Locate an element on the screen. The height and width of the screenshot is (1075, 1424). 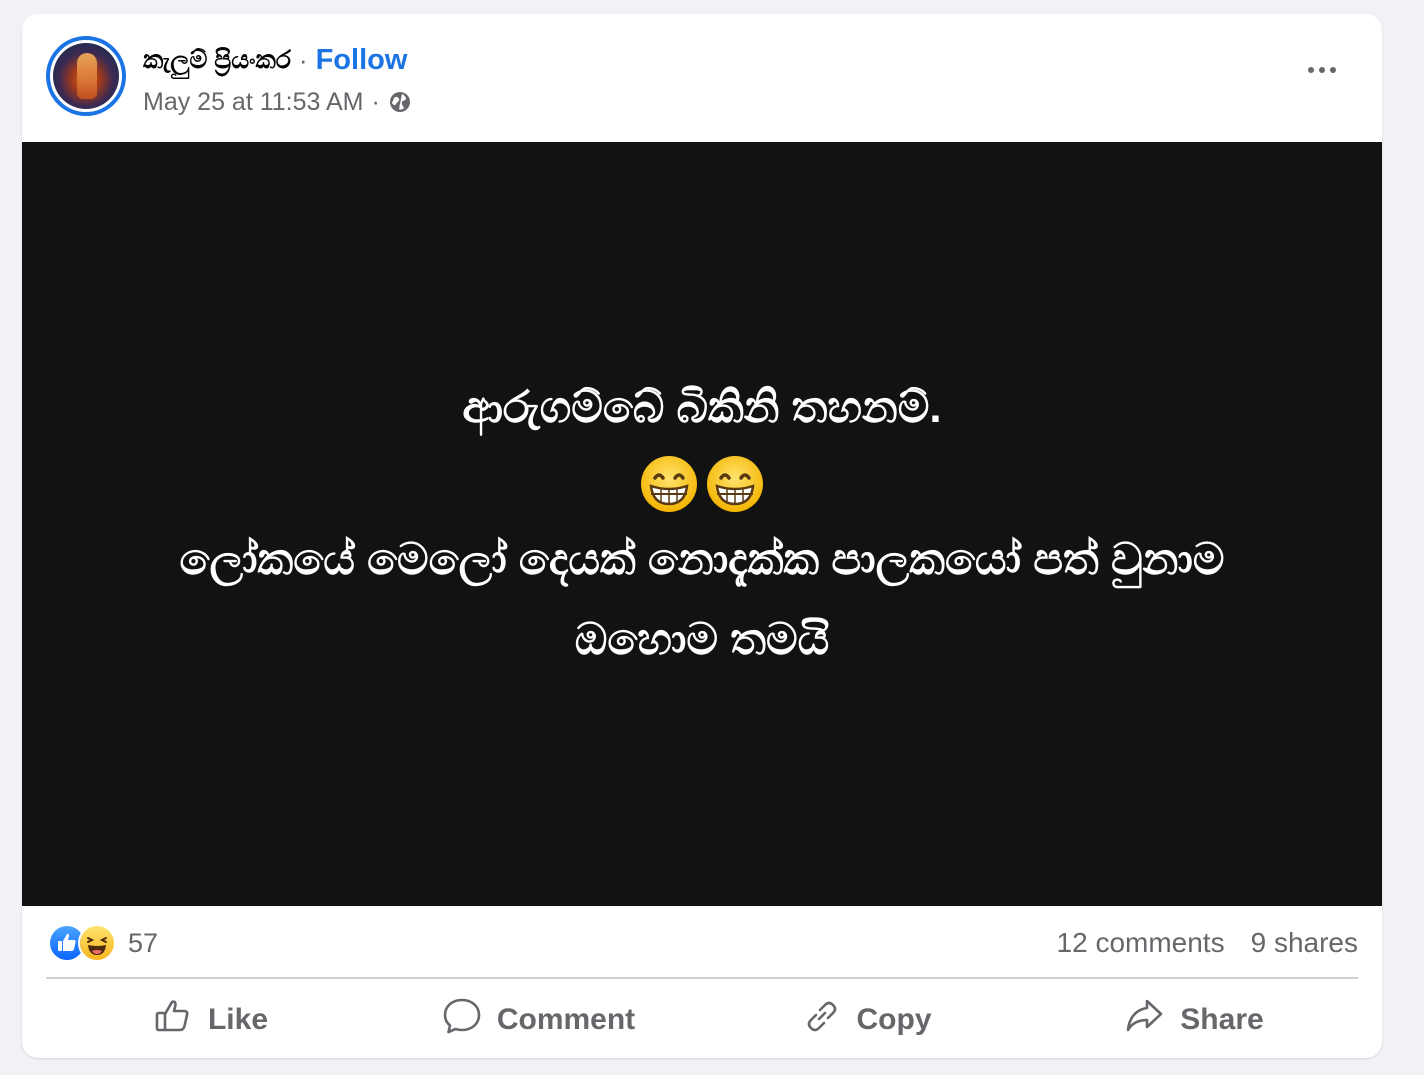
post-meta-row: May 25 at 11:53 AM · is located at coordinates (277, 102).